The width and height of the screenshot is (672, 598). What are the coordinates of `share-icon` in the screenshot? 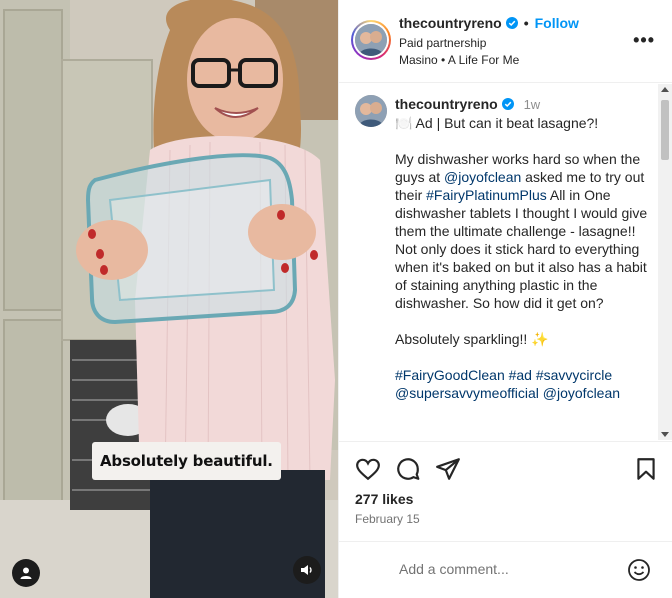 It's located at (448, 469).